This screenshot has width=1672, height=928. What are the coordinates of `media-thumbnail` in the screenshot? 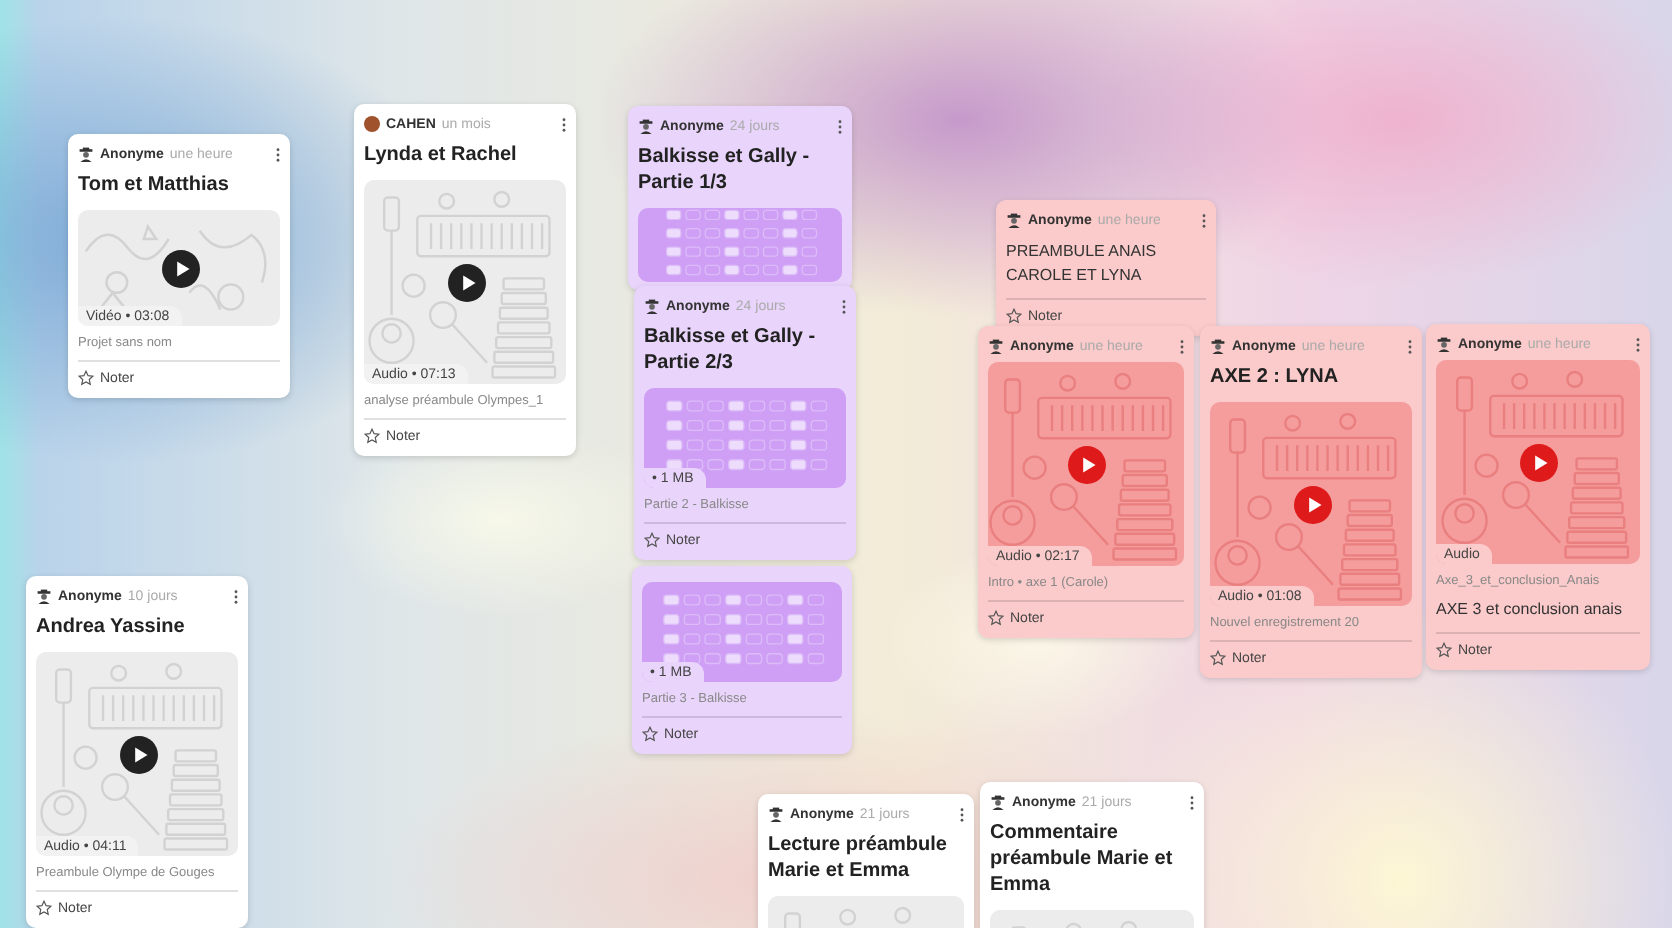 It's located at (740, 245).